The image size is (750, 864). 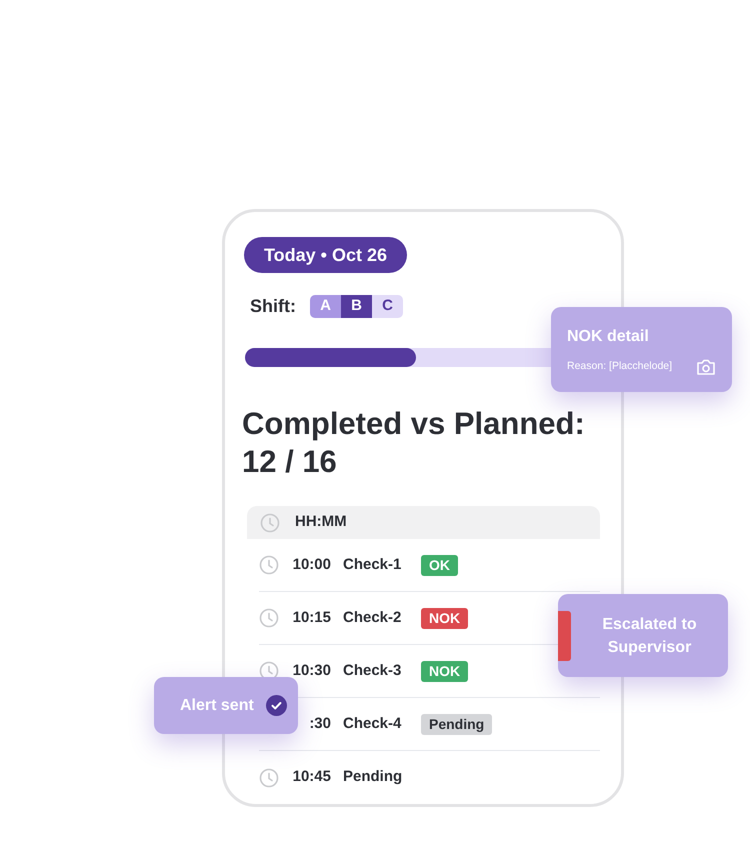 What do you see at coordinates (649, 636) in the screenshot?
I see `escalation-text: Escalated to Supervisor` at bounding box center [649, 636].